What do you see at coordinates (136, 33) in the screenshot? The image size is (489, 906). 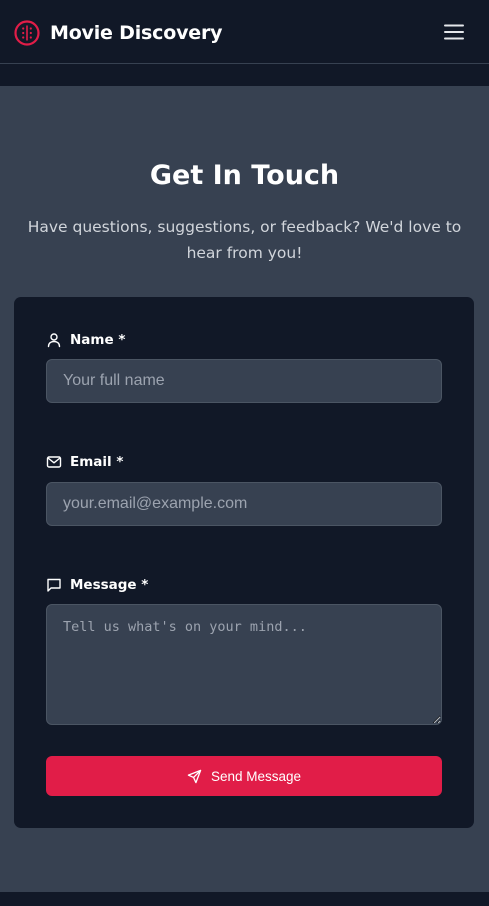 I see `brand-title: Movie Discovery` at bounding box center [136, 33].